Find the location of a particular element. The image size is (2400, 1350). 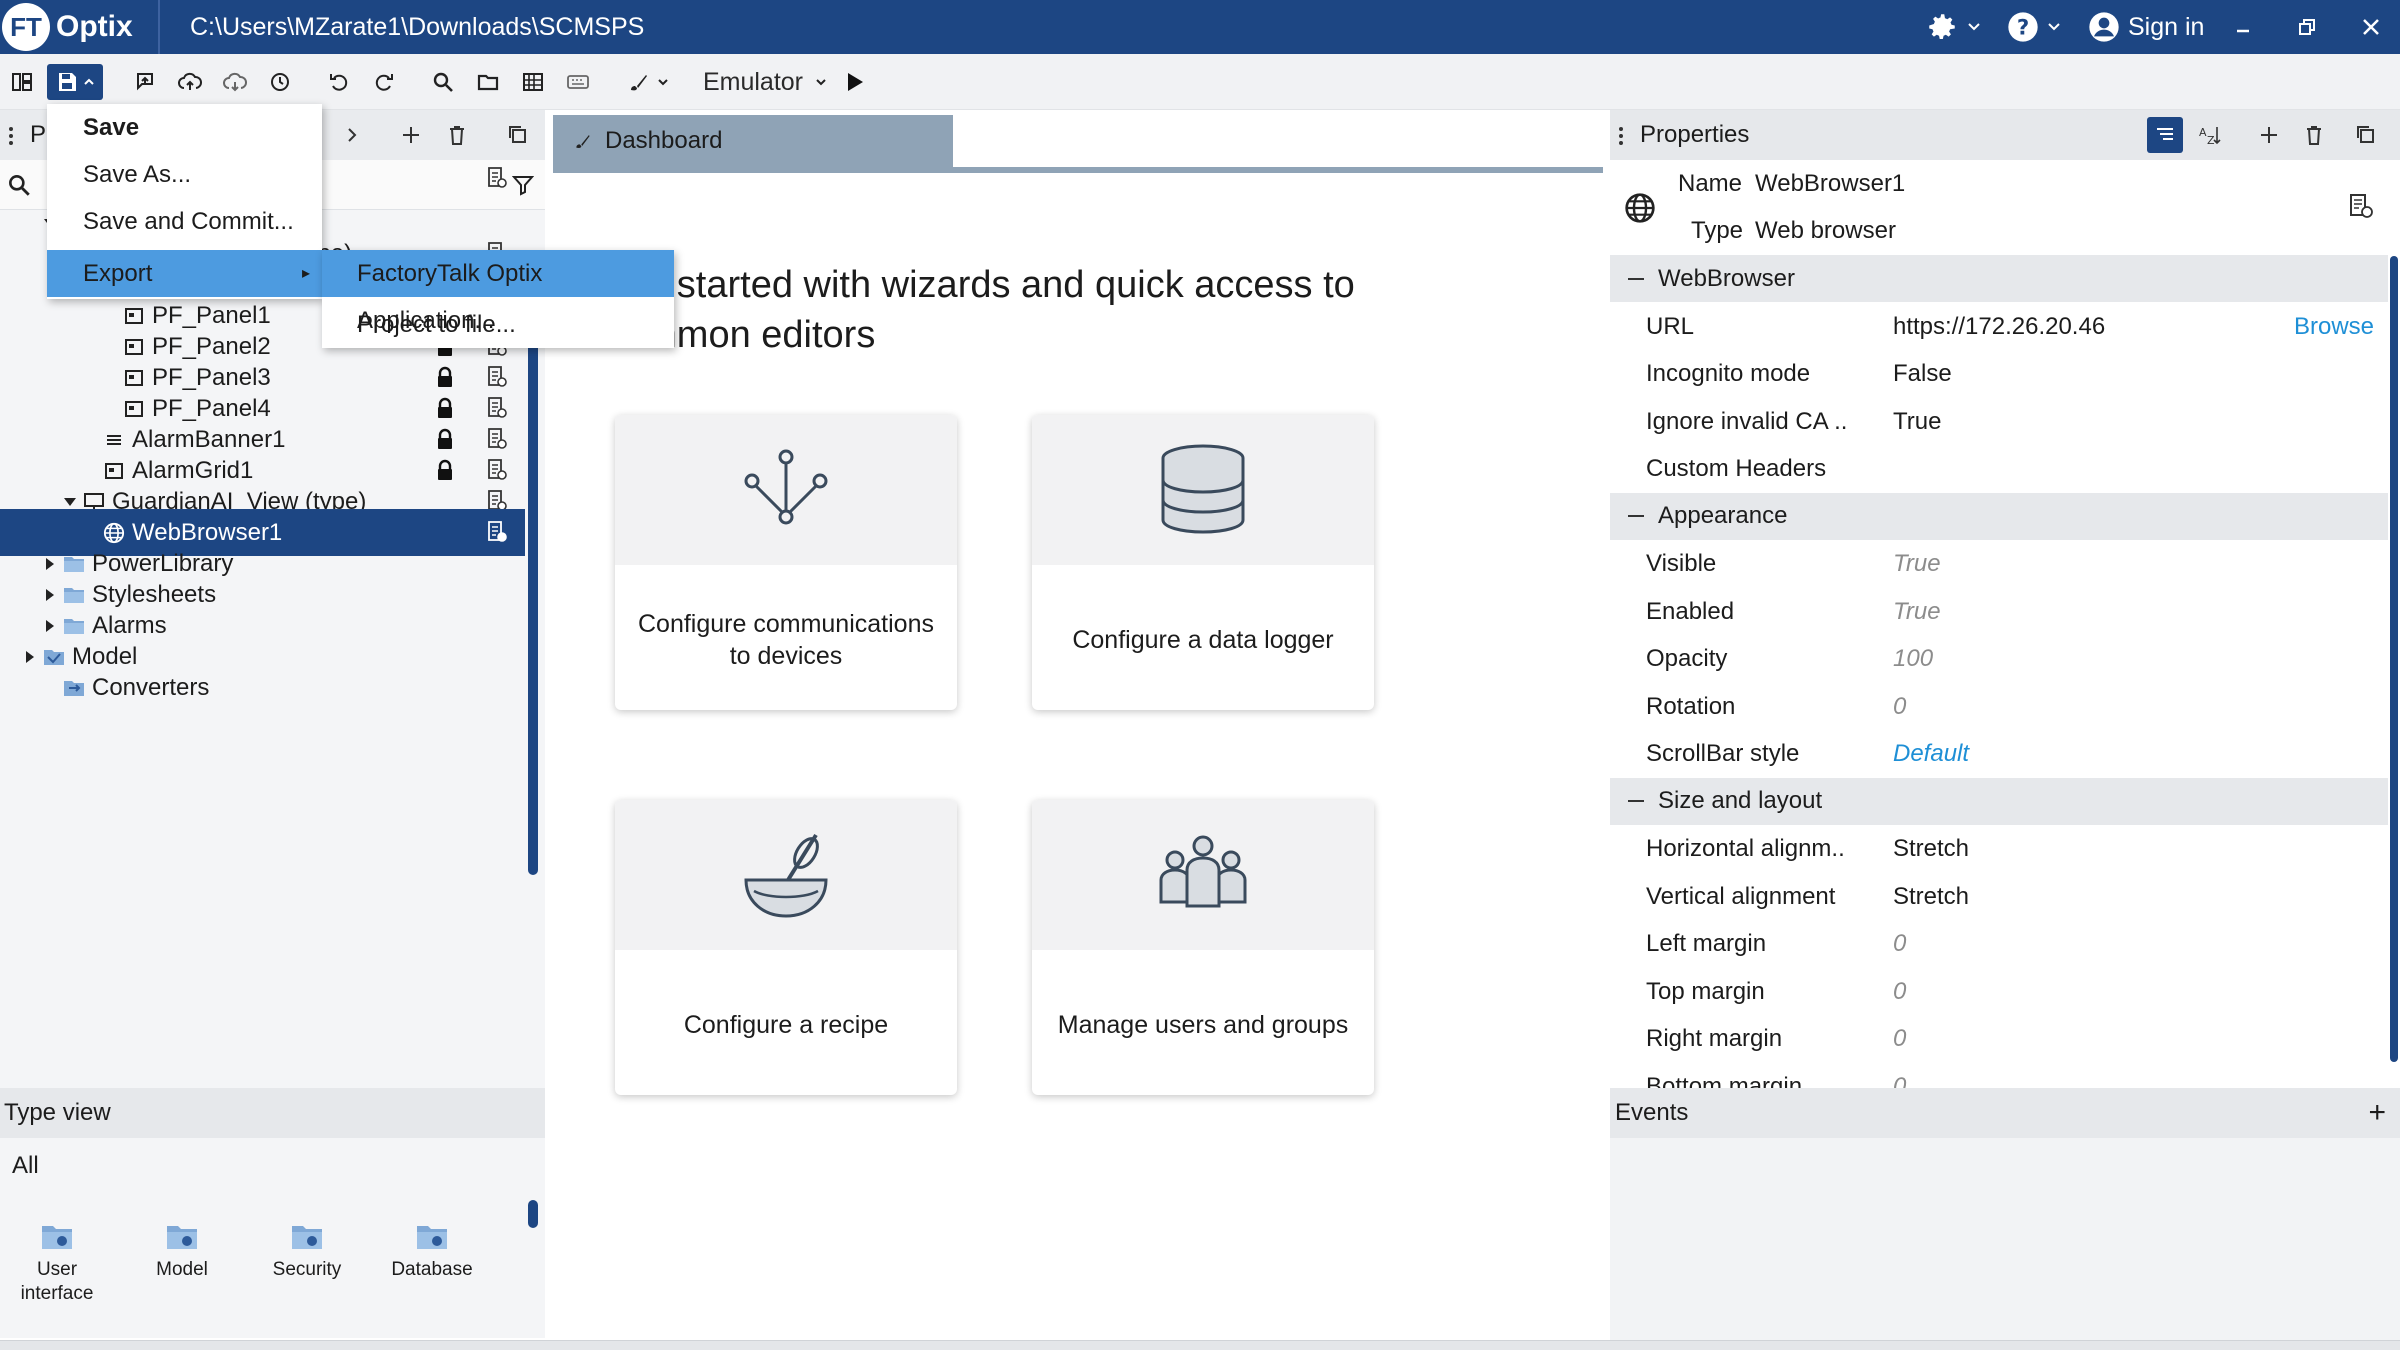

keyboard-button is located at coordinates (578, 82).